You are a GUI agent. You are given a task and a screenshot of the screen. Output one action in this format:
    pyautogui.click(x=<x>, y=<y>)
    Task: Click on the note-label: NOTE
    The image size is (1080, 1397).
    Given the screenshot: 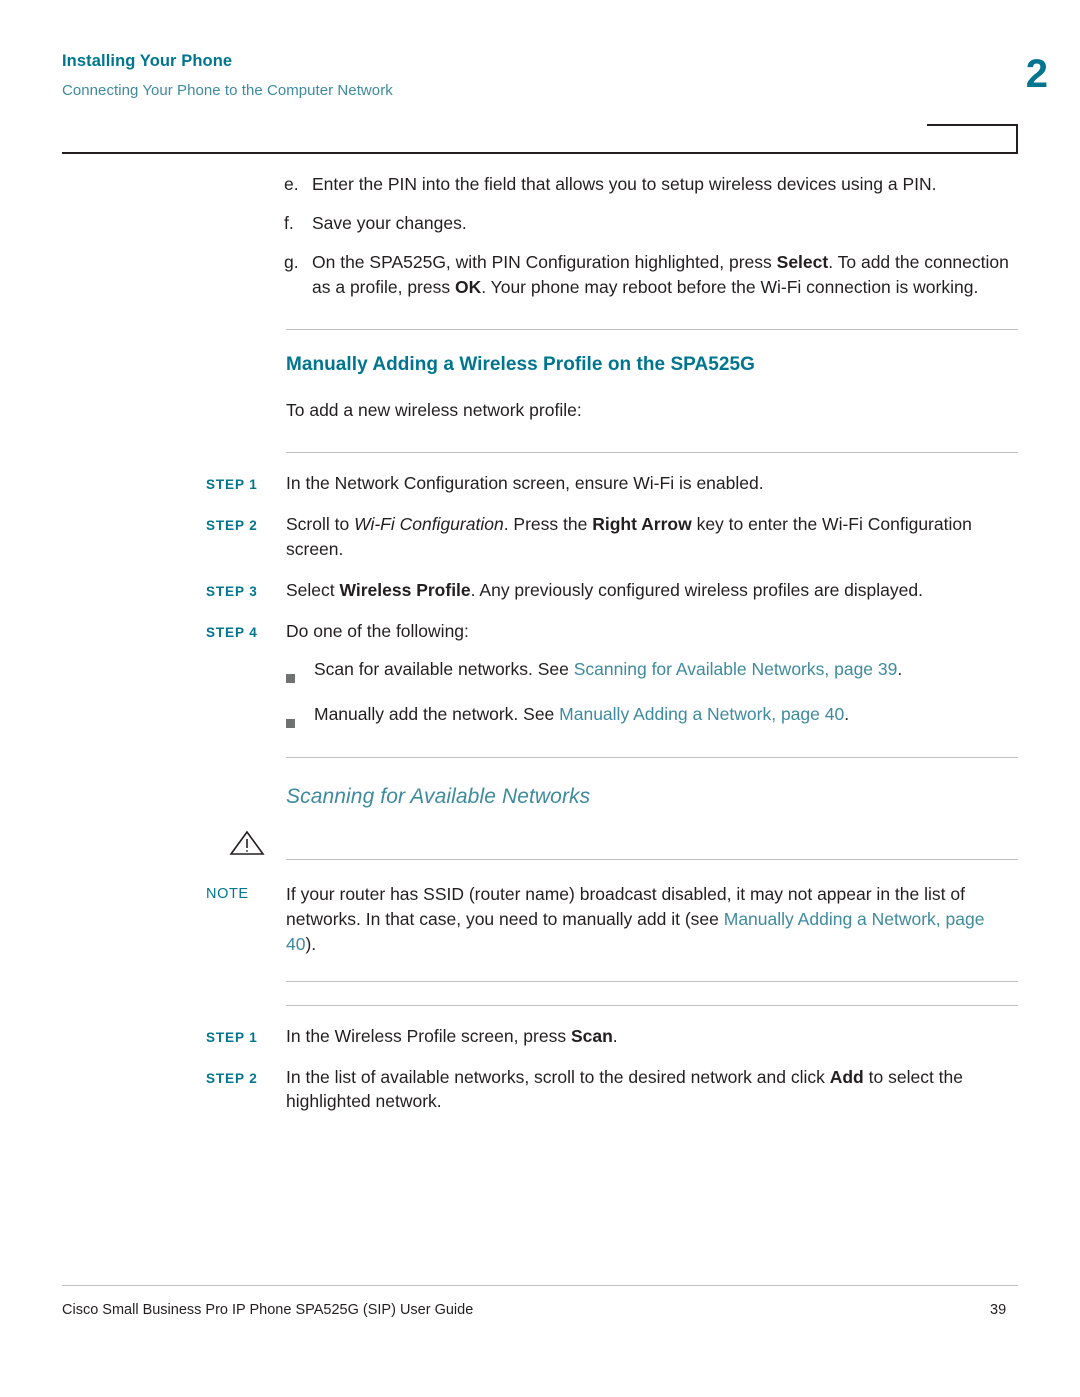 What is the action you would take?
    pyautogui.click(x=227, y=894)
    